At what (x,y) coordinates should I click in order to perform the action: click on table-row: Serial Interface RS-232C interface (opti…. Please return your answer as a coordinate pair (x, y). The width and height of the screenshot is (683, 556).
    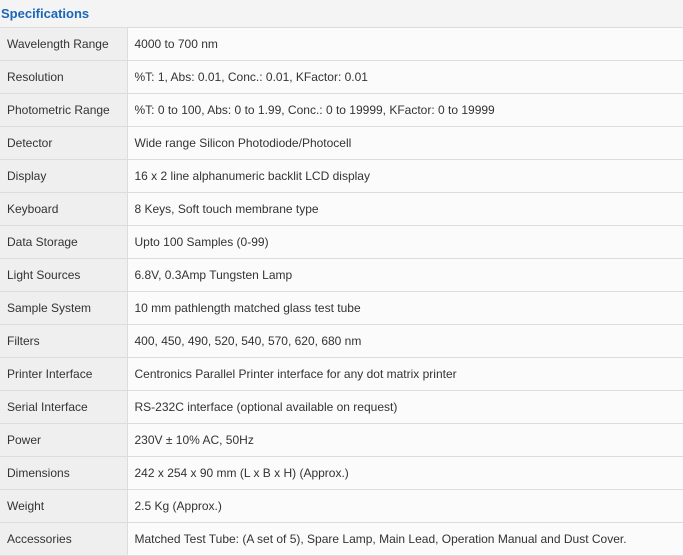
    Looking at the image, I should click on (341, 407).